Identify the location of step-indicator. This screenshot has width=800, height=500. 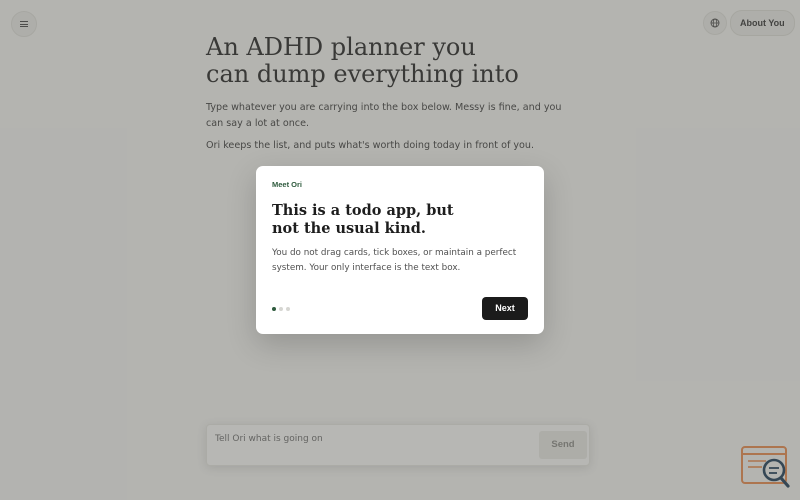
(281, 309).